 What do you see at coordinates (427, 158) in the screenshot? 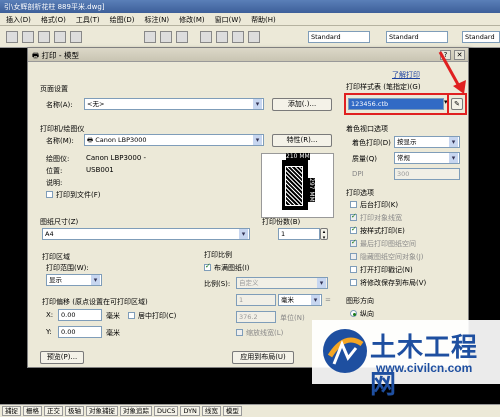
I see `quality-select: 常规` at bounding box center [427, 158].